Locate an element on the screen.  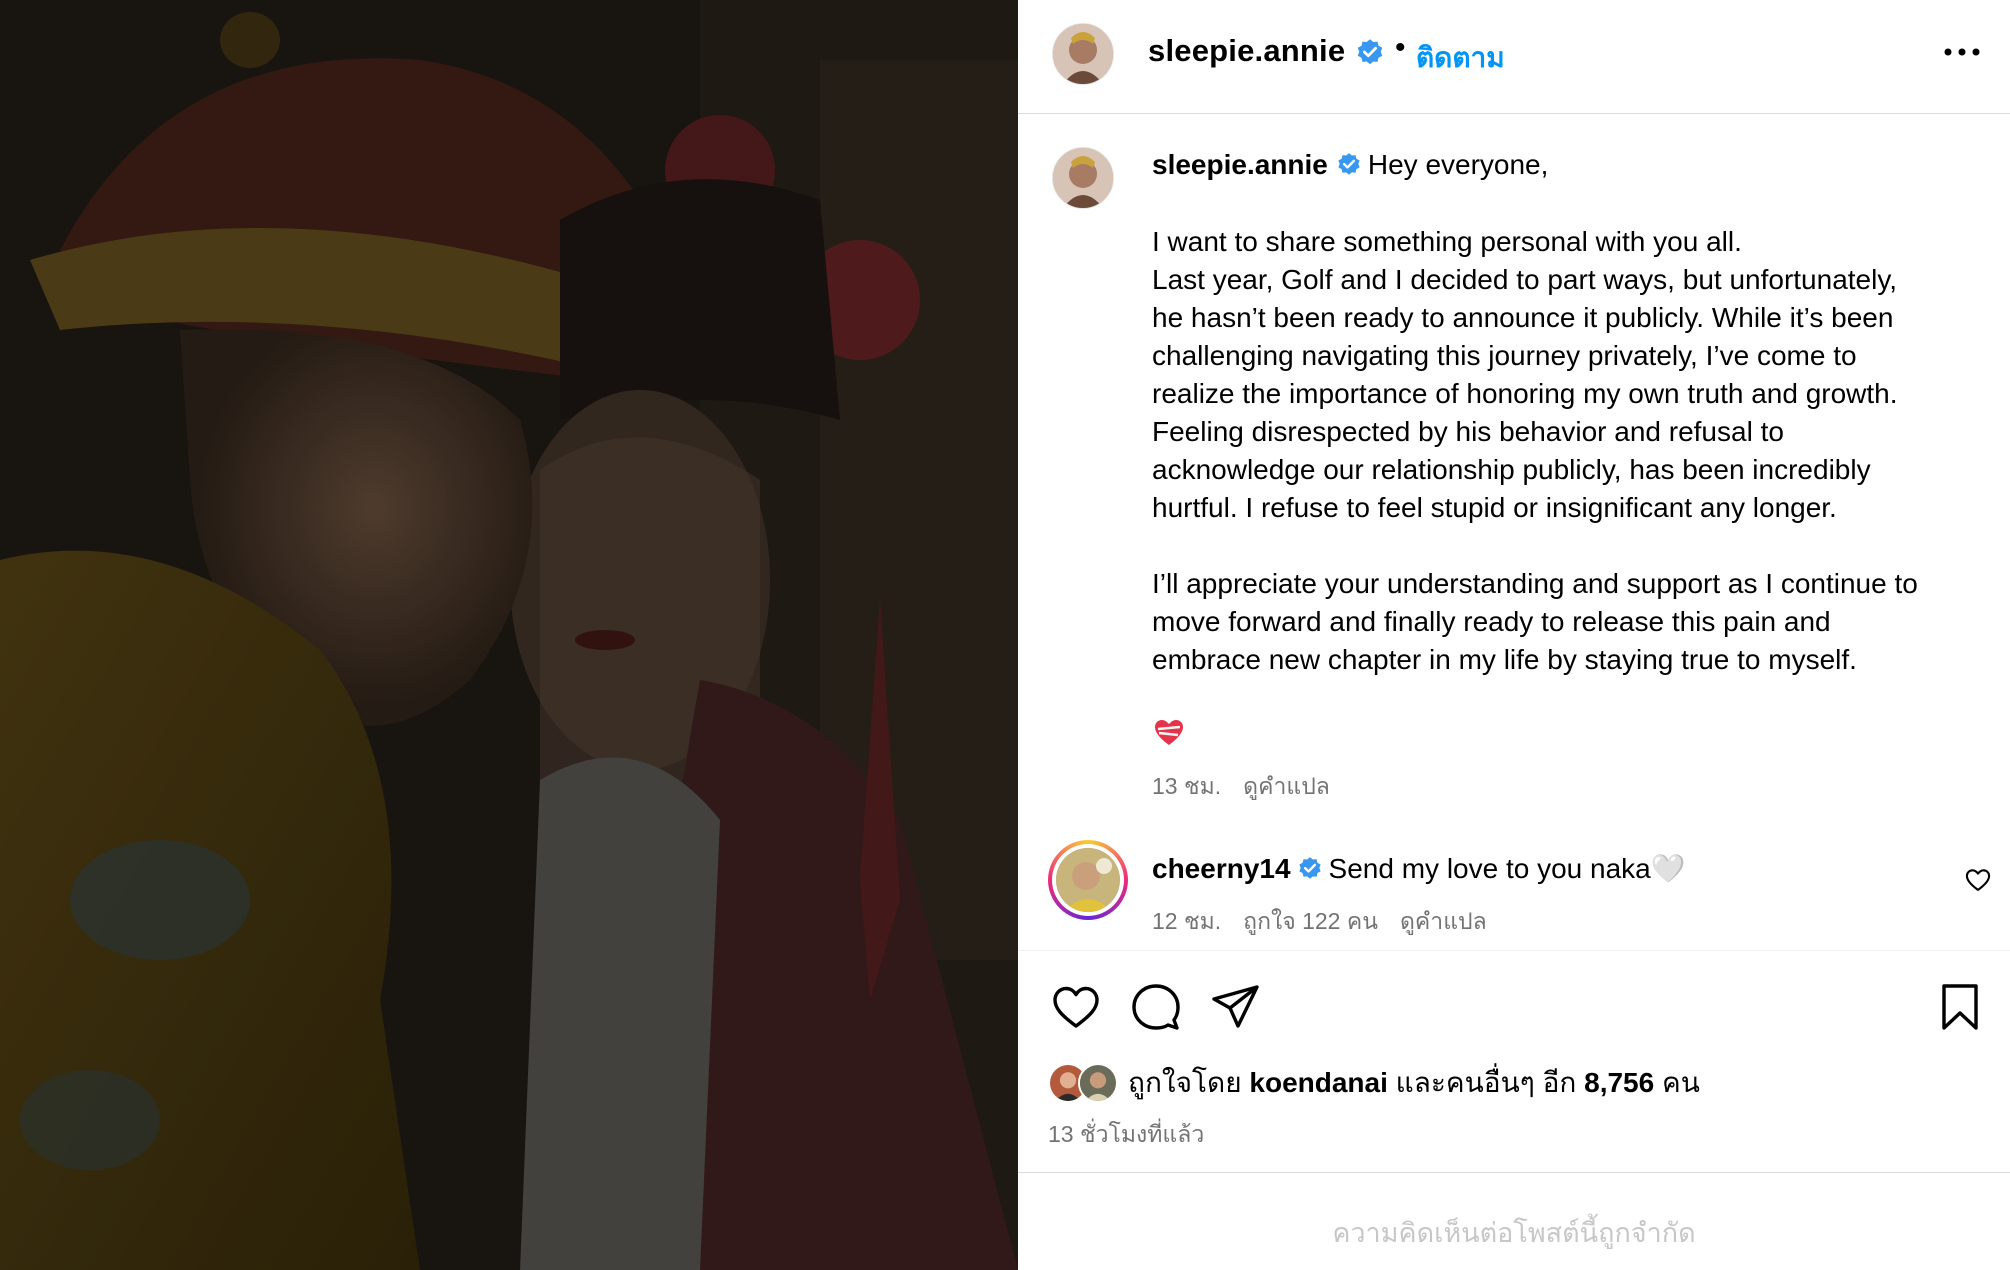
comment-text-line: cheerny14 Send my love to you naka🤍 is located at coordinates (1419, 868).